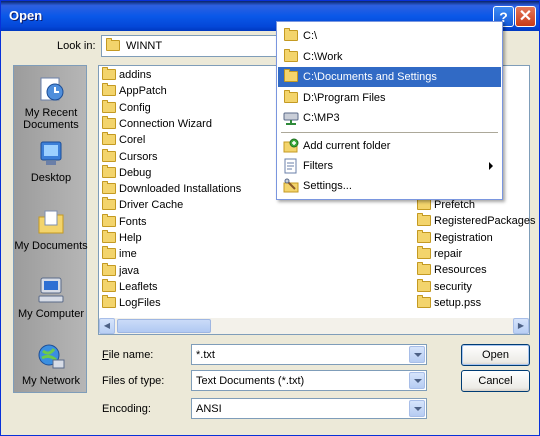 The image size is (540, 436). I want to click on cancel-button: Cancel, so click(495, 381).